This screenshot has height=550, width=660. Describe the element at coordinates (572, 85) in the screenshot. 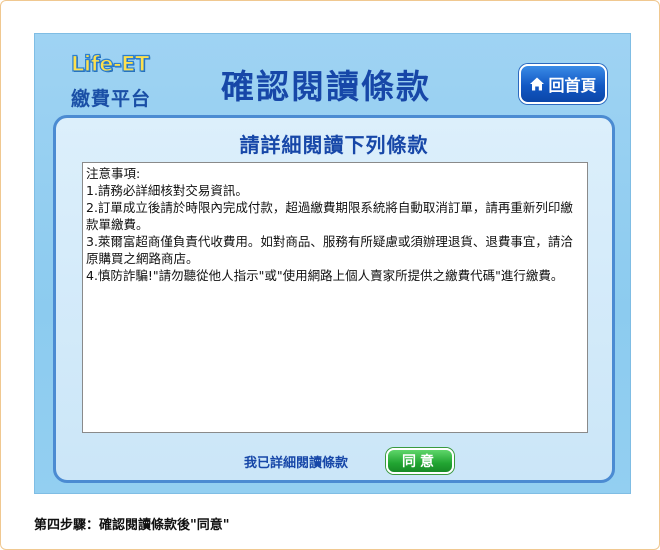

I see `home-button-label: 回首頁` at that location.